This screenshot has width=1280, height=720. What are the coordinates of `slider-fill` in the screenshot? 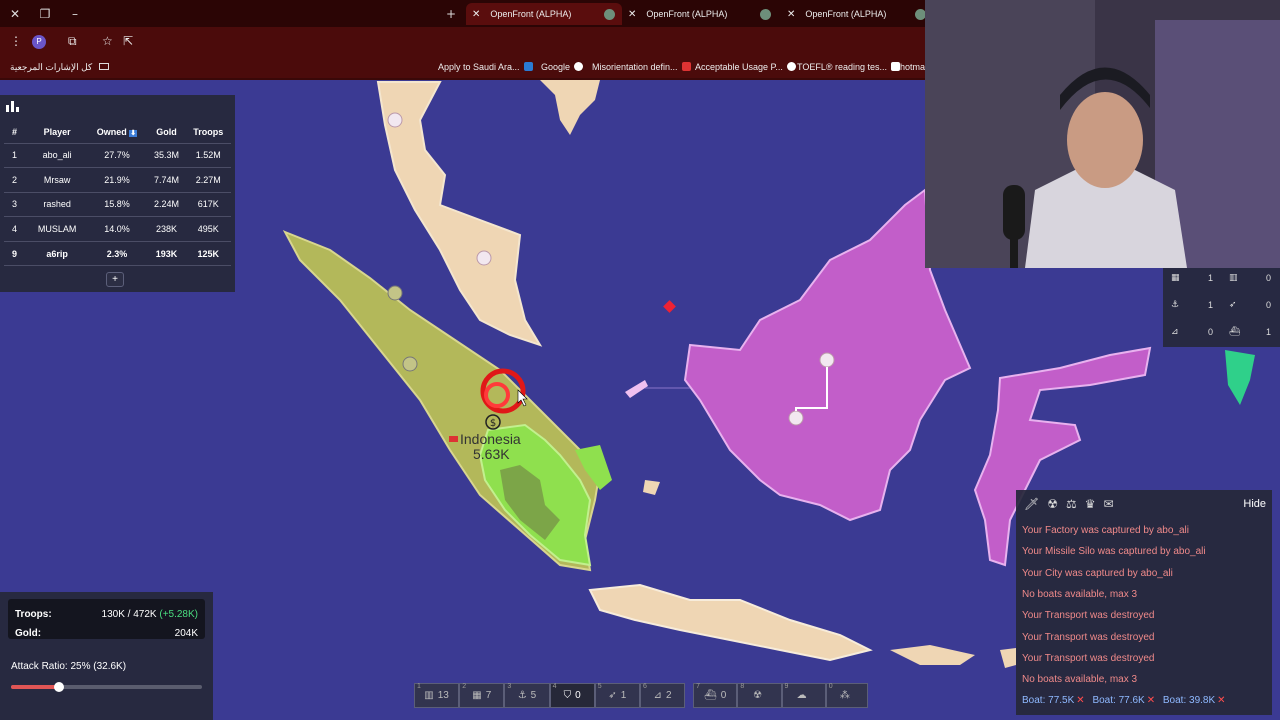 It's located at (35, 687).